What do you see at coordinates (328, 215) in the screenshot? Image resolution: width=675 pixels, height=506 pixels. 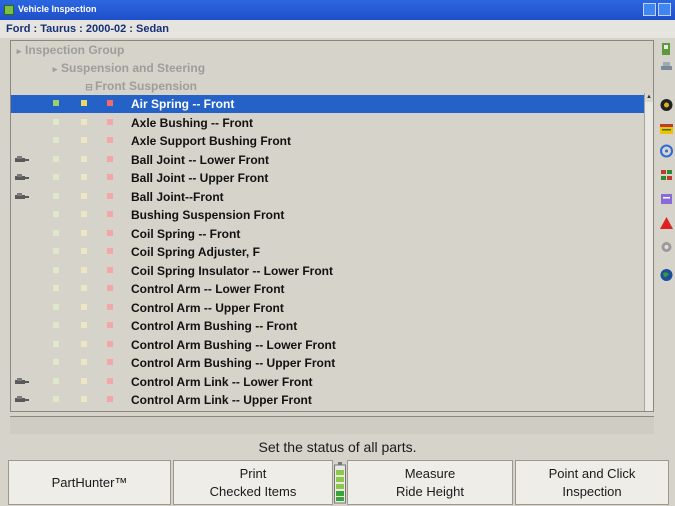 I see `list-item: Bushing Suspension Front` at bounding box center [328, 215].